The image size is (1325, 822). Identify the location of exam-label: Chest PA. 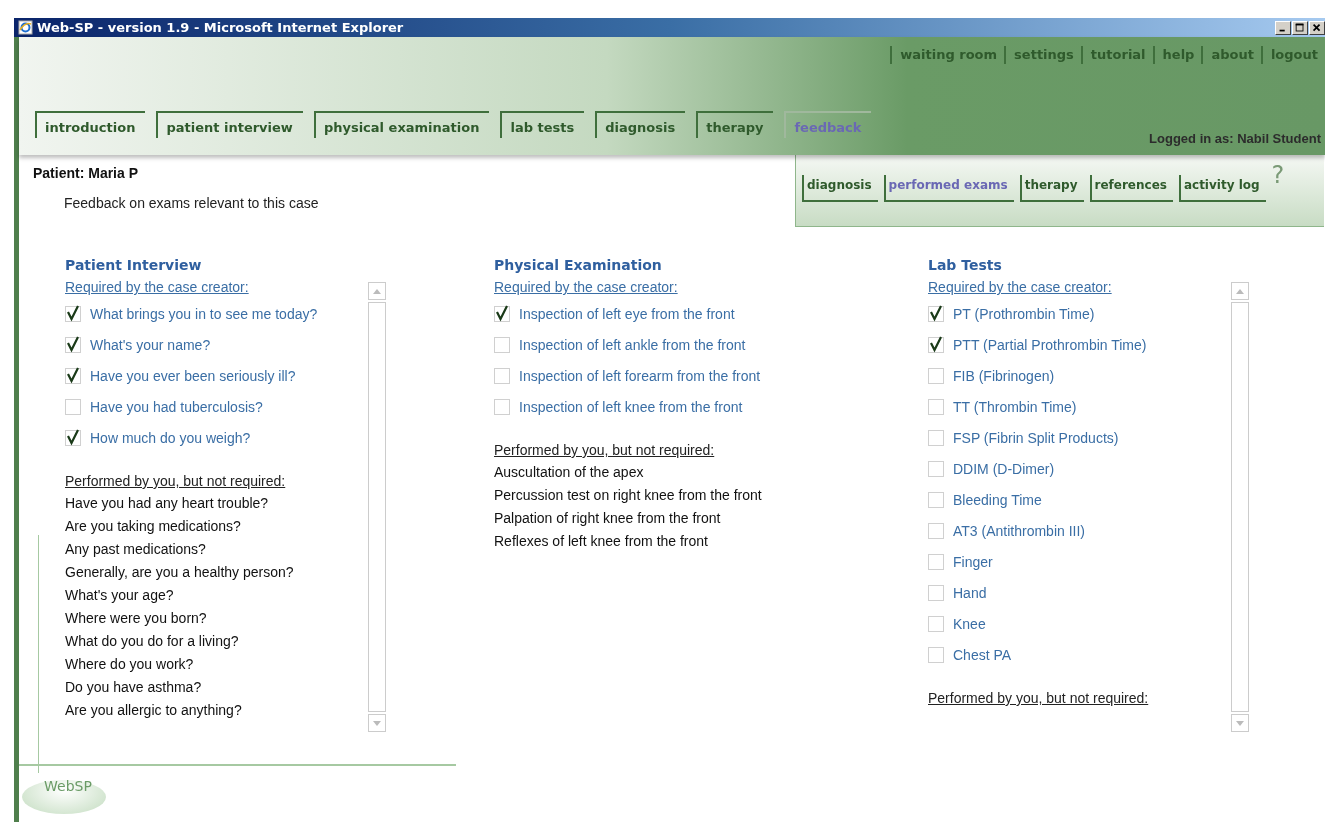
(982, 654).